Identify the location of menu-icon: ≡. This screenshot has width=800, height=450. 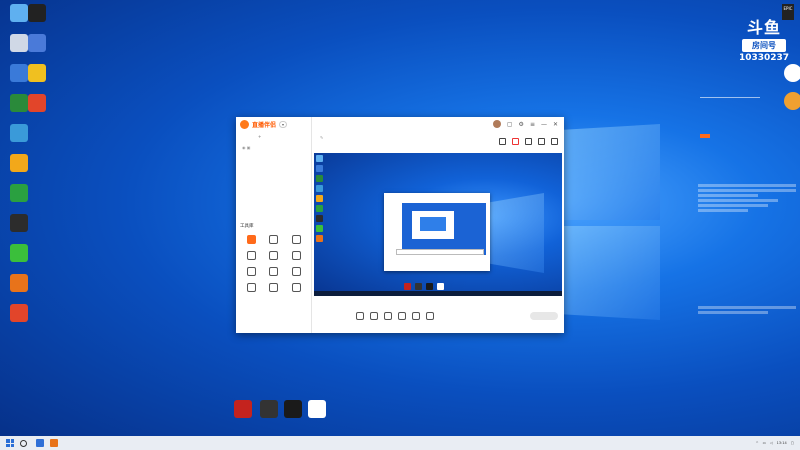
(532, 124).